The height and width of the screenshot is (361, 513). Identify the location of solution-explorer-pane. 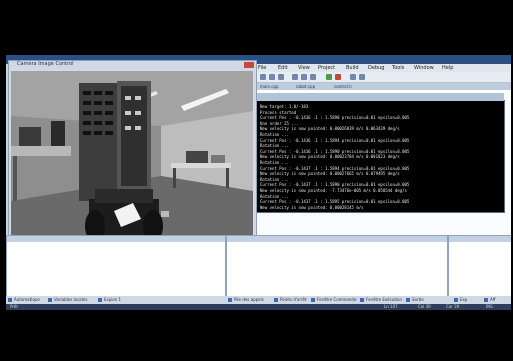
(479, 267).